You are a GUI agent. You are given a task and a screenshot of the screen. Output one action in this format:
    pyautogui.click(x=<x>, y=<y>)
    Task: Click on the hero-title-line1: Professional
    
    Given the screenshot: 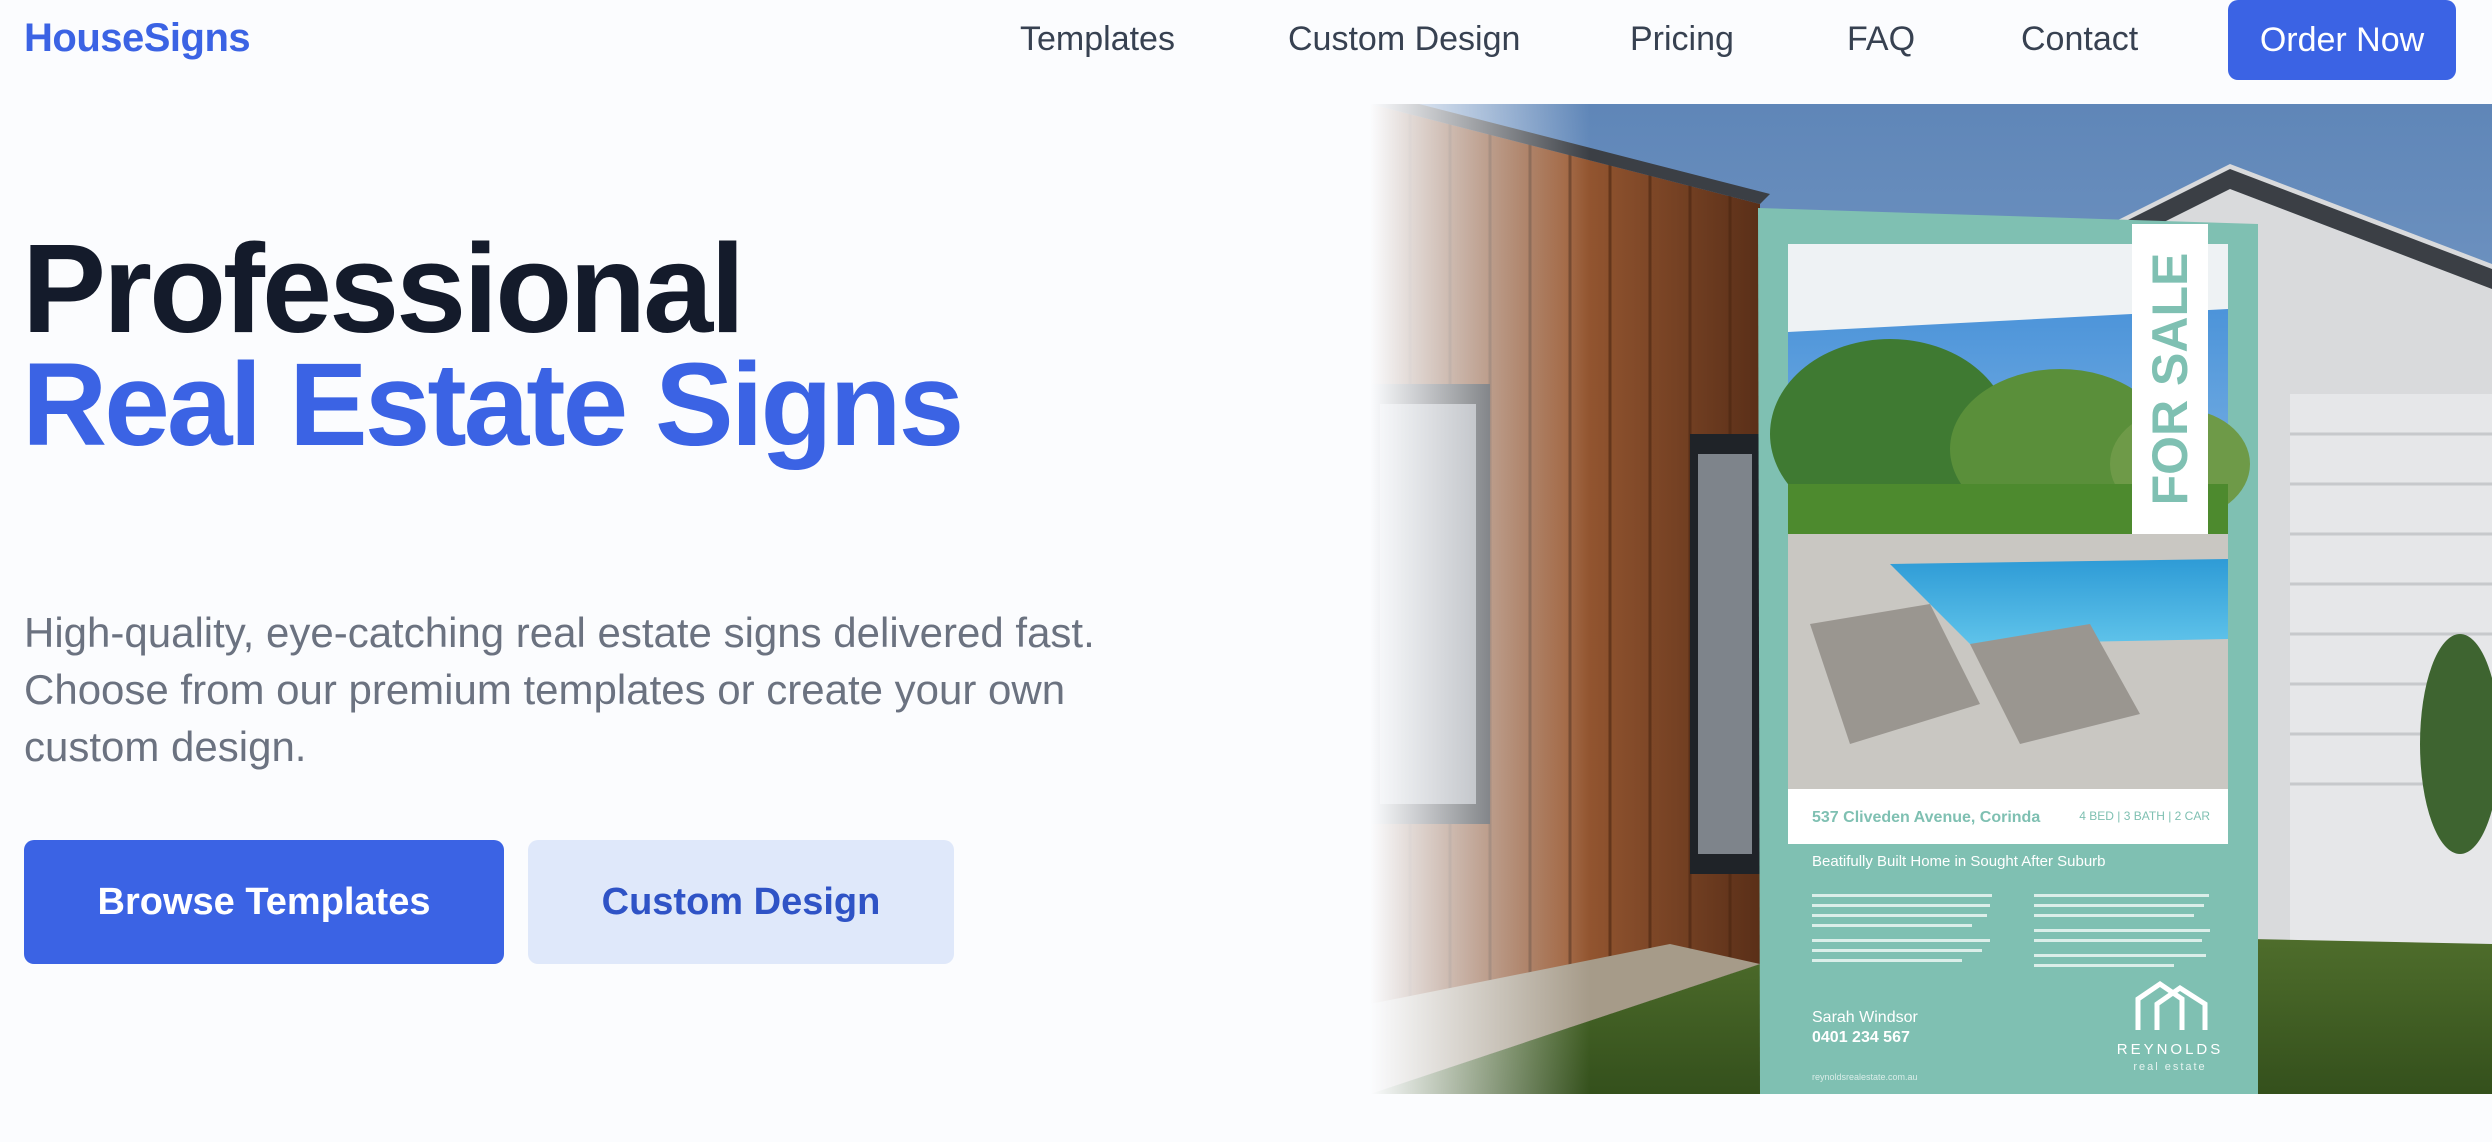 What is the action you would take?
    pyautogui.click(x=383, y=288)
    